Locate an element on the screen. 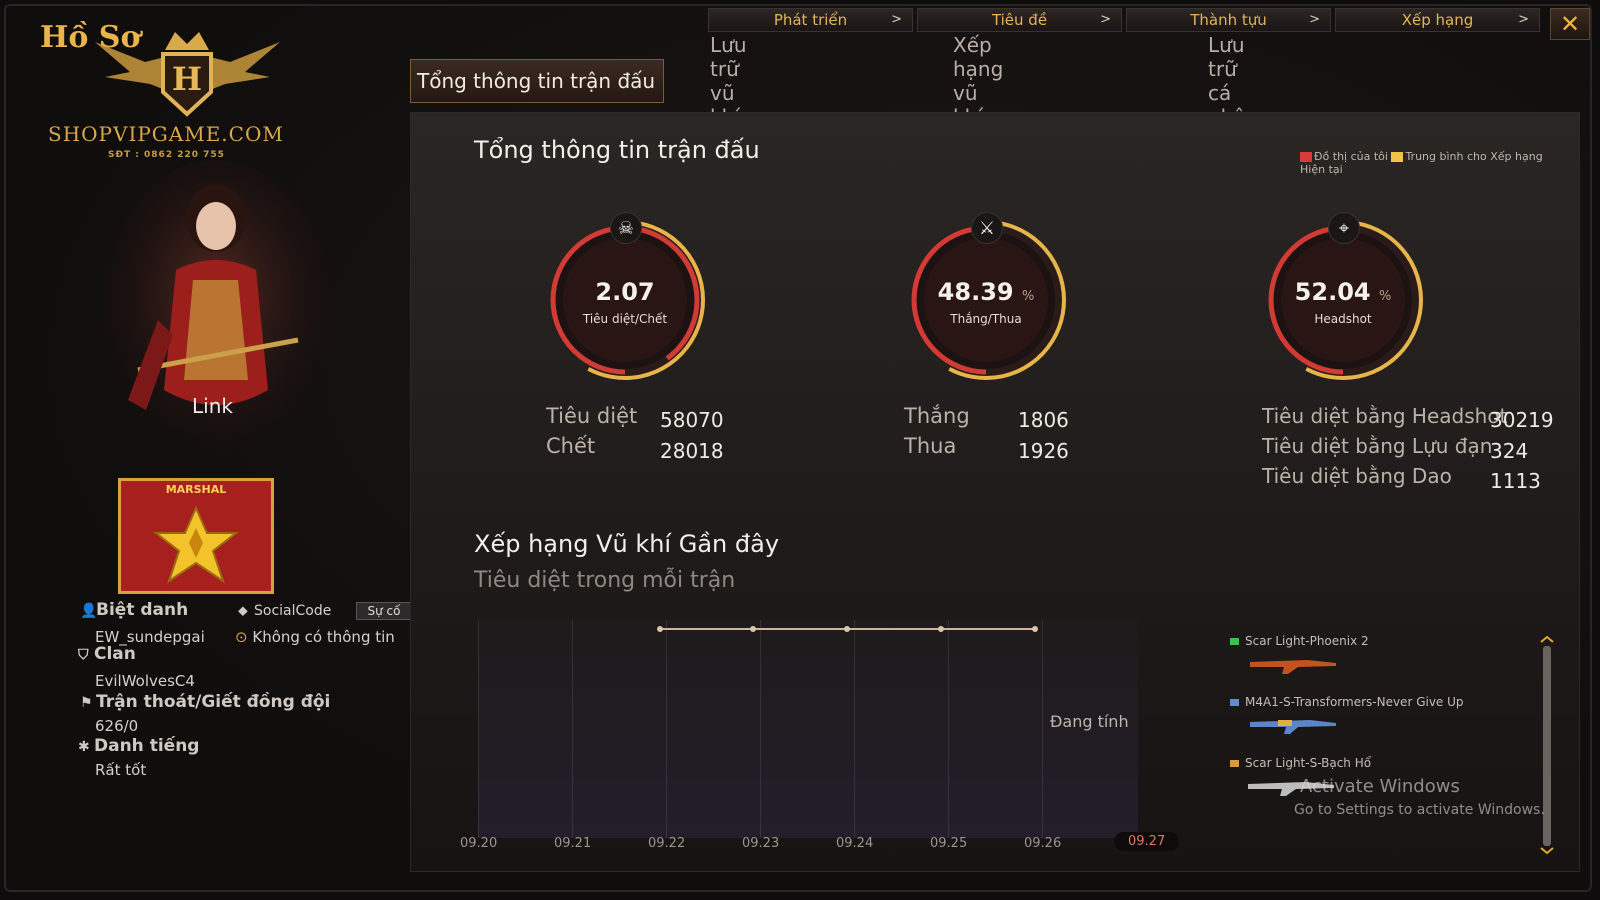 This screenshot has height=900, width=1600. incident-button: Sự cố is located at coordinates (384, 611).